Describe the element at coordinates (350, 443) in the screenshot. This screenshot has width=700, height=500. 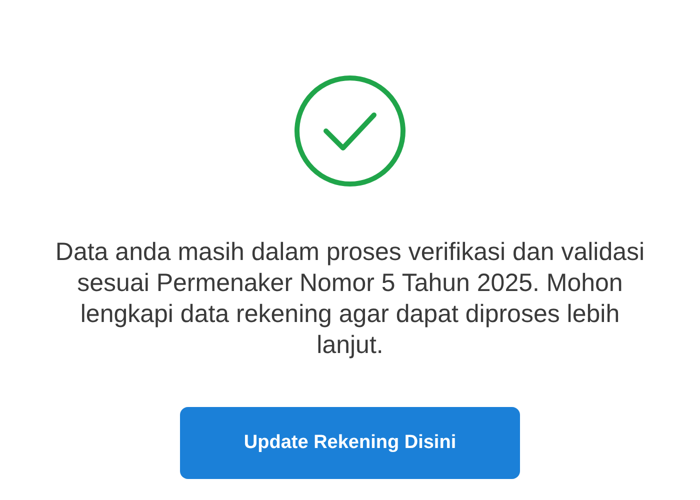
I see `update-account-button: Update Rekening Disini` at that location.